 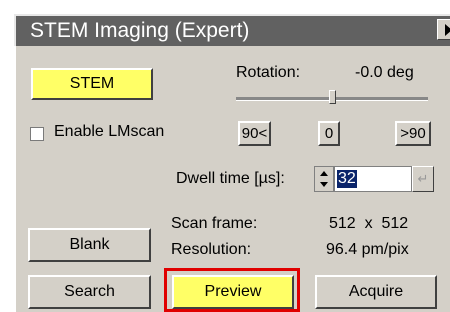 I want to click on stem-button: STEM, so click(x=92, y=84).